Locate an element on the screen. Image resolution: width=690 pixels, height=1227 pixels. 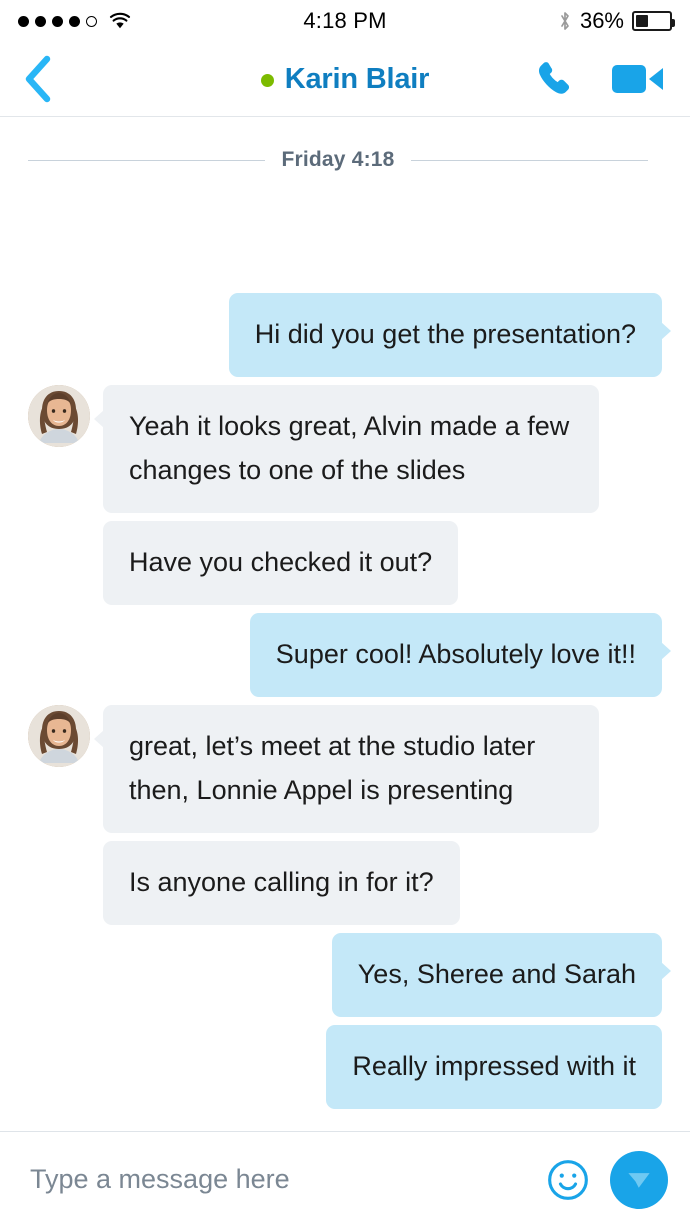
audio-call-button is located at coordinates (556, 79).